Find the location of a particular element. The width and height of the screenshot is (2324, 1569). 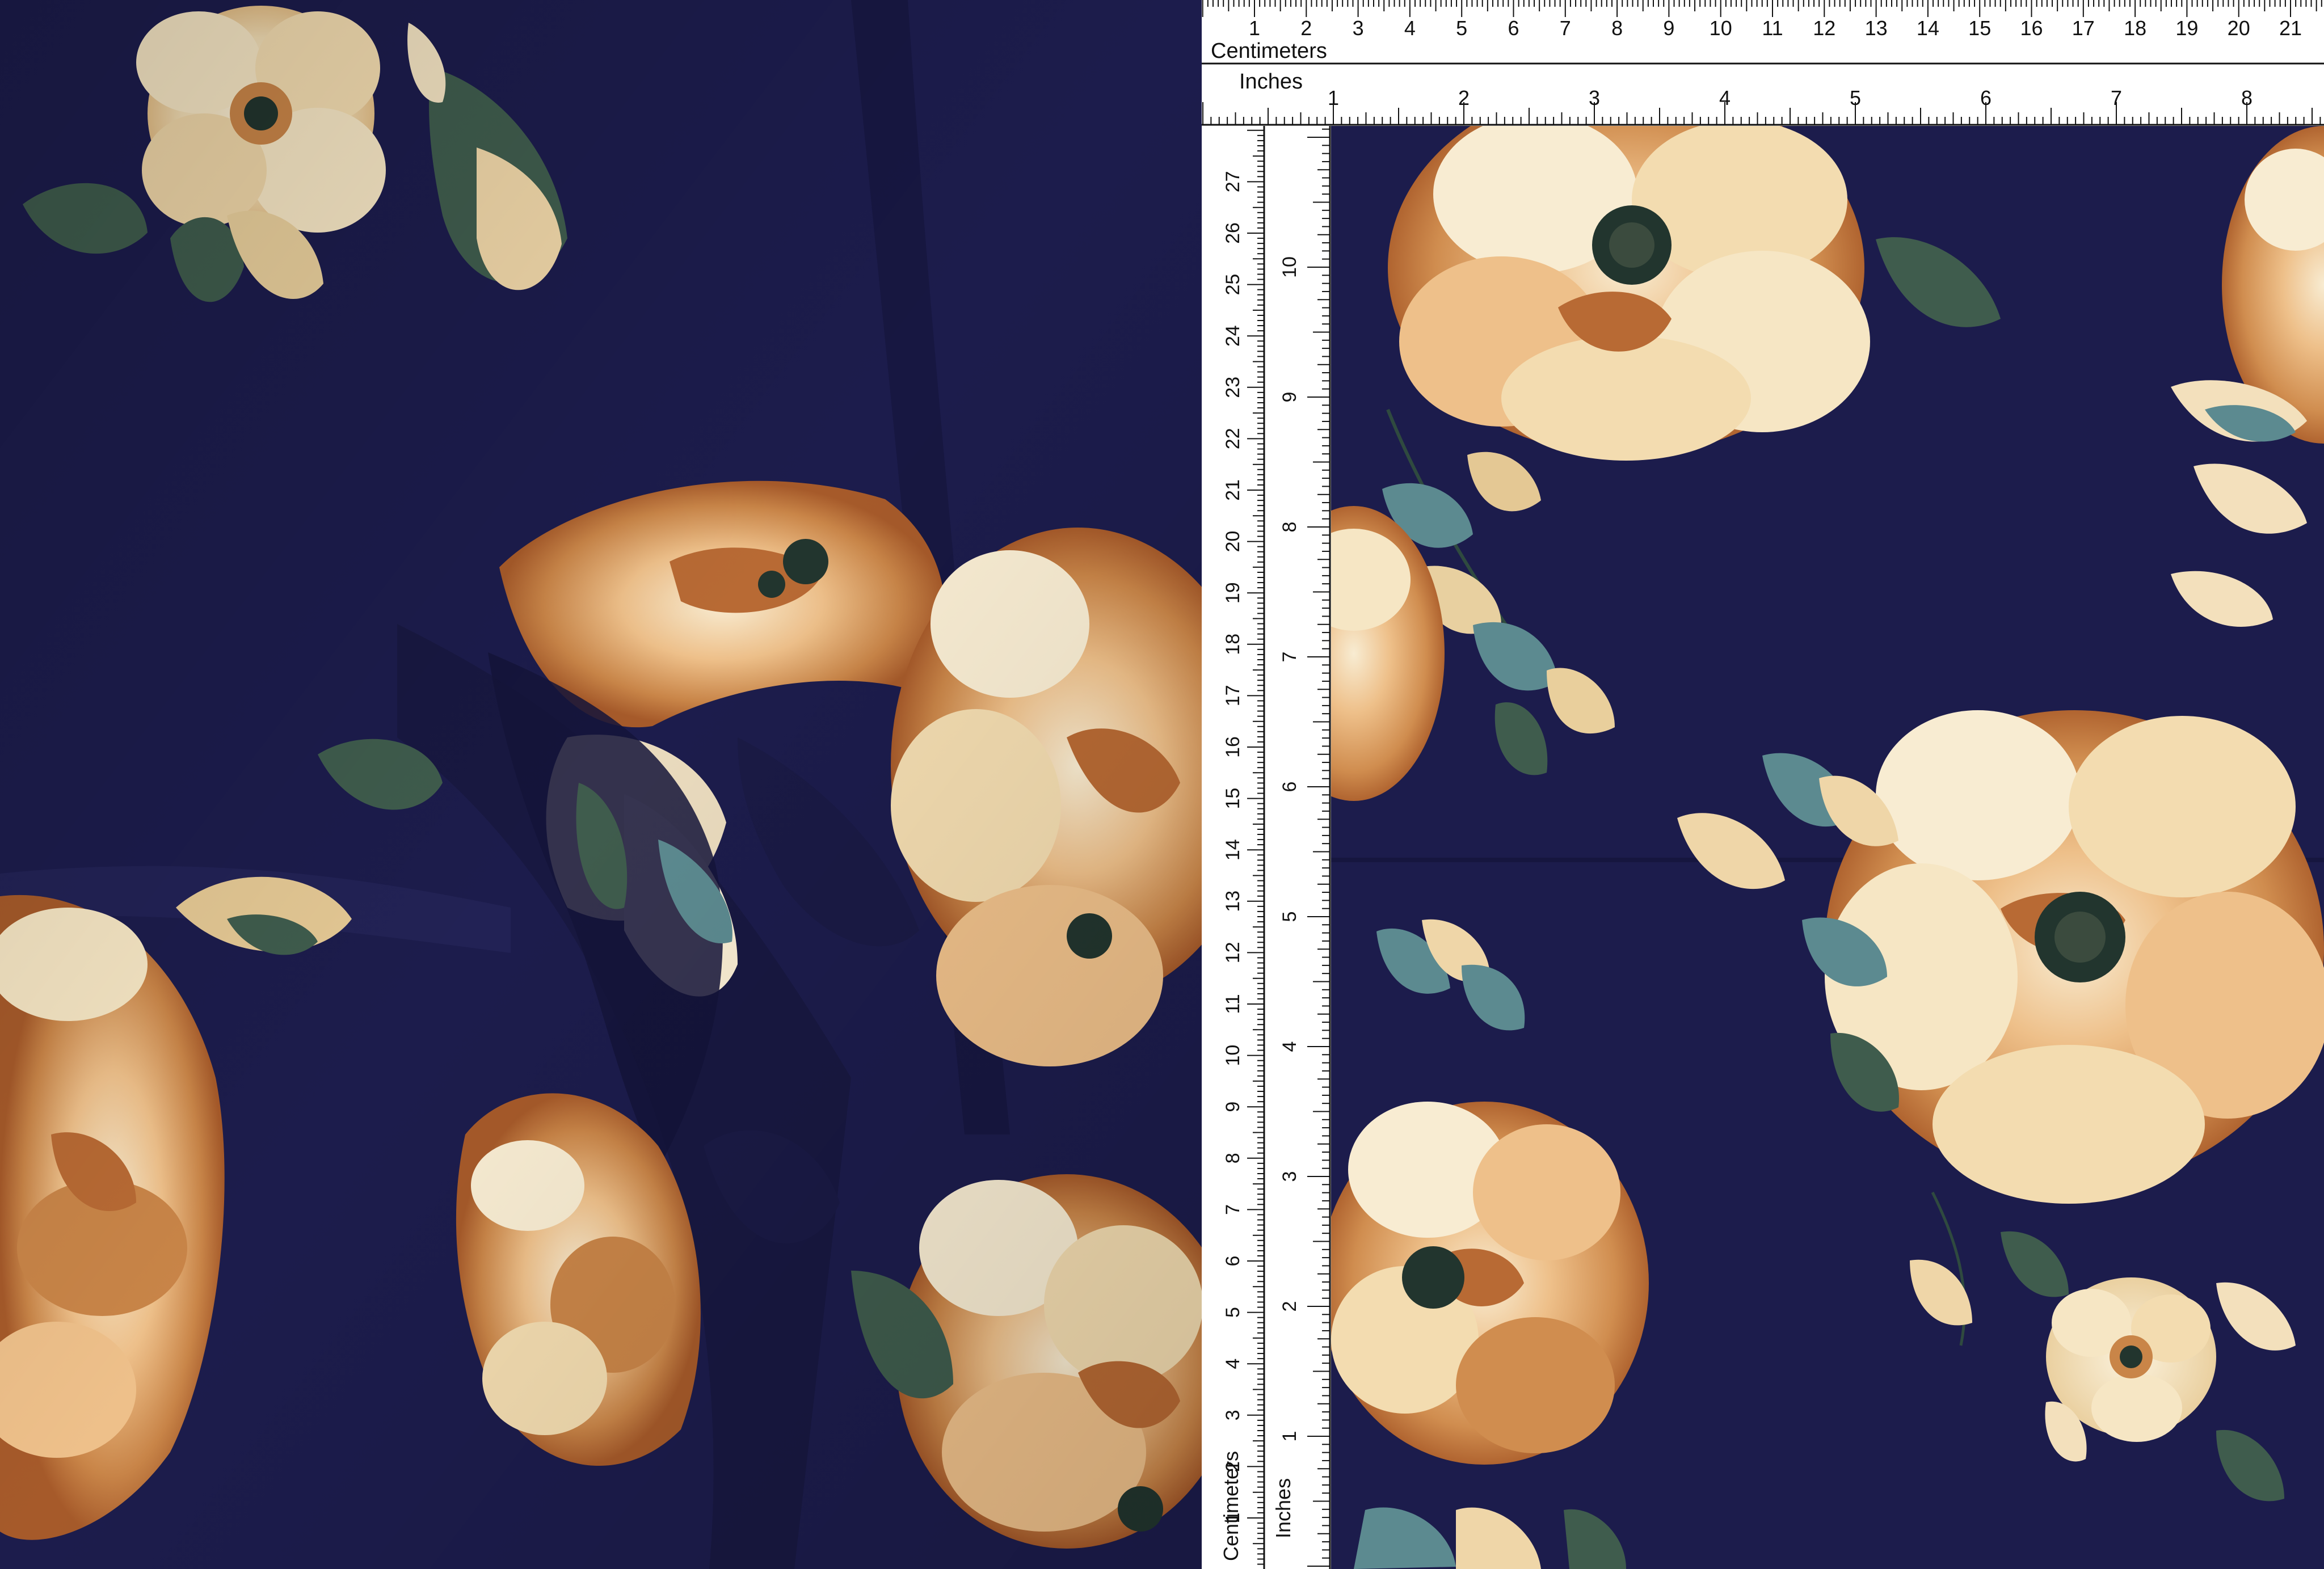

top-ruler-cm-number: 9 is located at coordinates (1668, 28).